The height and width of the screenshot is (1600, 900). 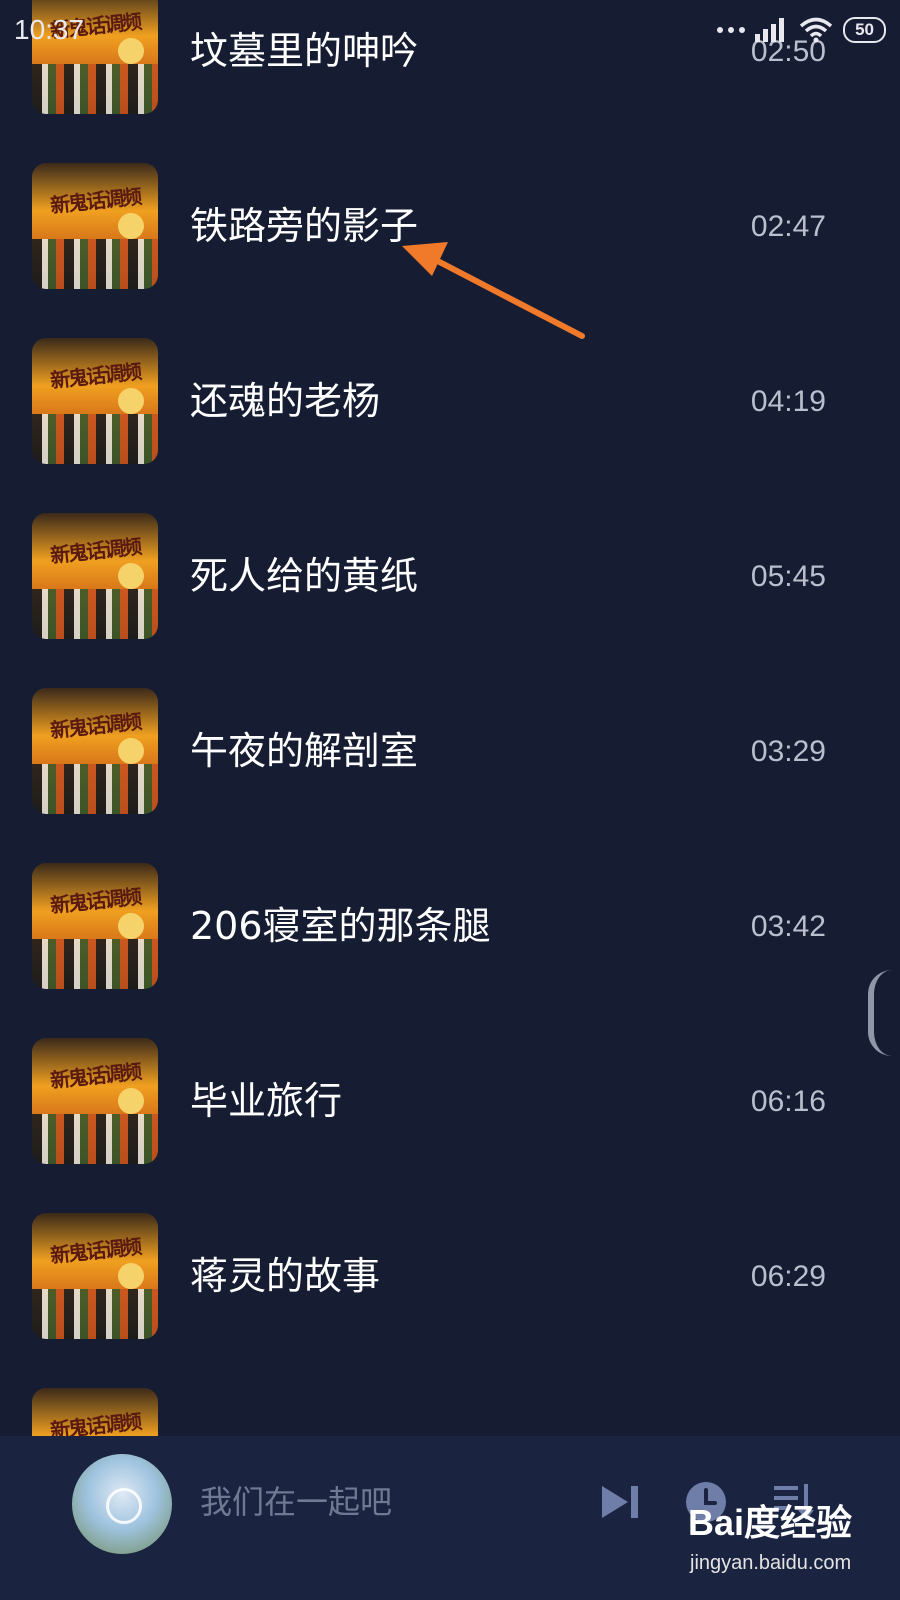 I want to click on track-title: 毕业旅行, so click(x=266, y=1101).